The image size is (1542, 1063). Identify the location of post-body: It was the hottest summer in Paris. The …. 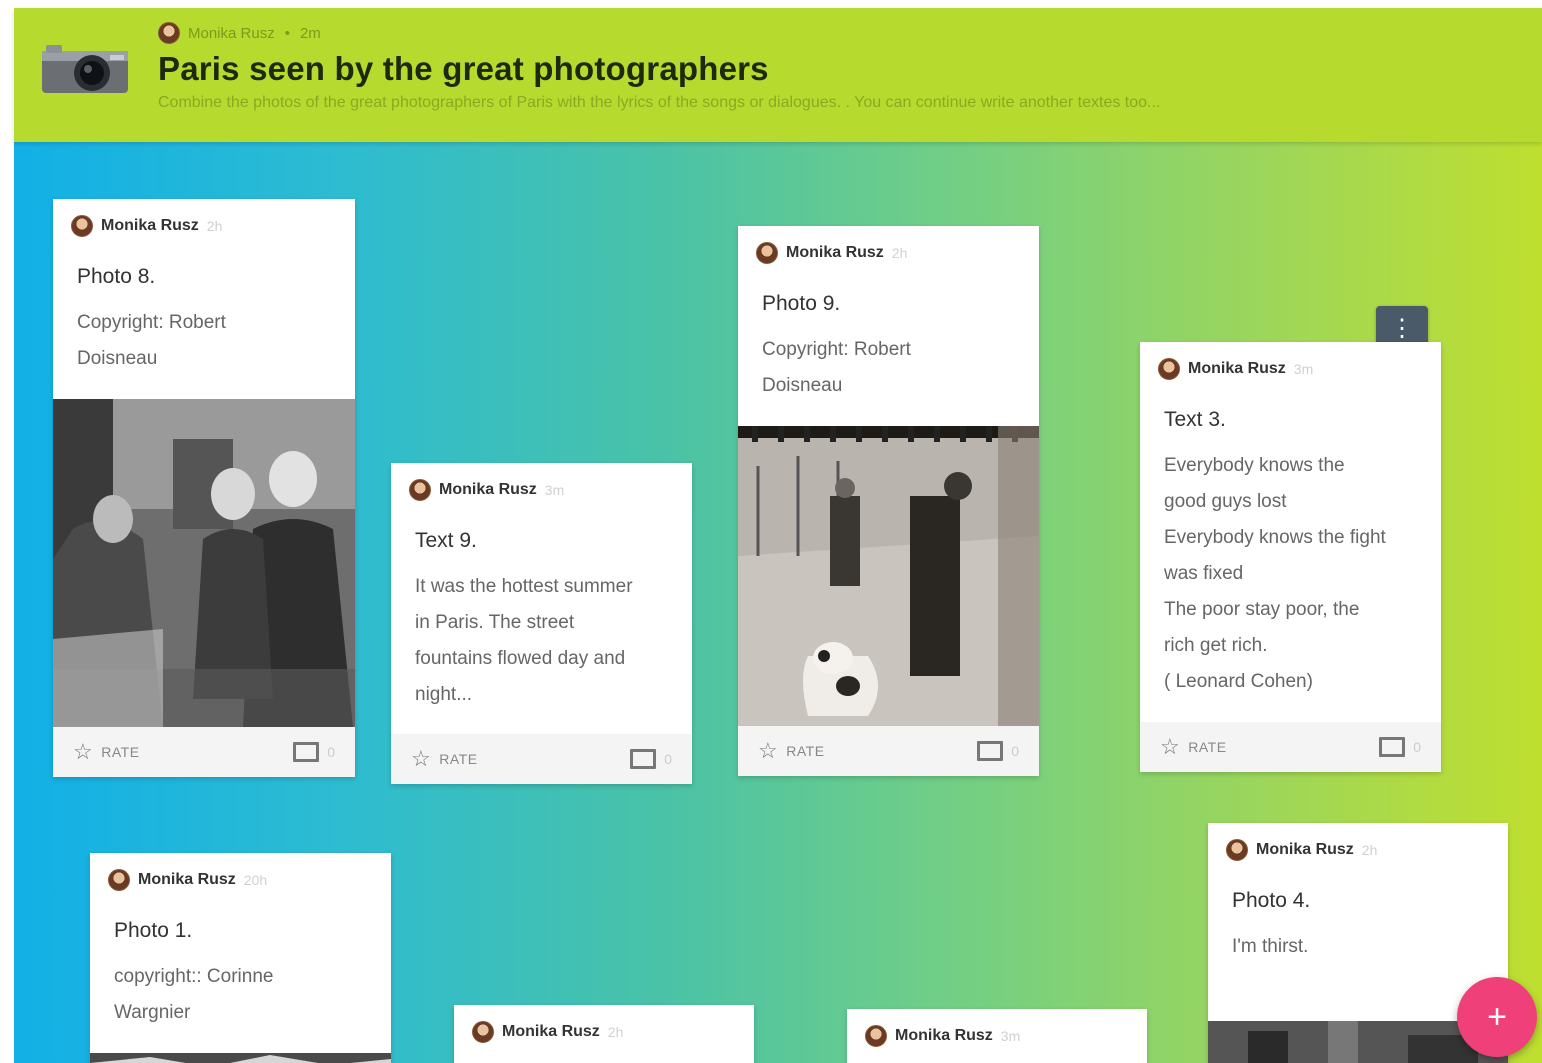
(524, 641).